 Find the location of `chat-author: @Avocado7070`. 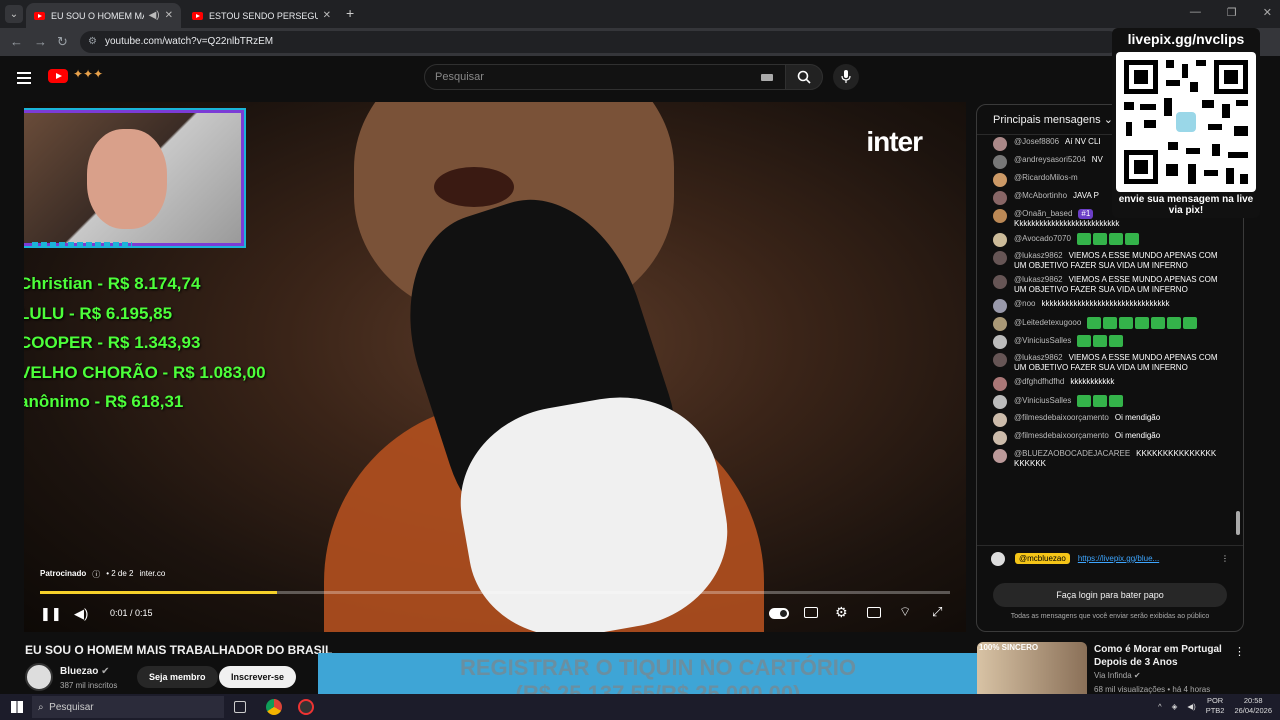

chat-author: @Avocado7070 is located at coordinates (1042, 238).